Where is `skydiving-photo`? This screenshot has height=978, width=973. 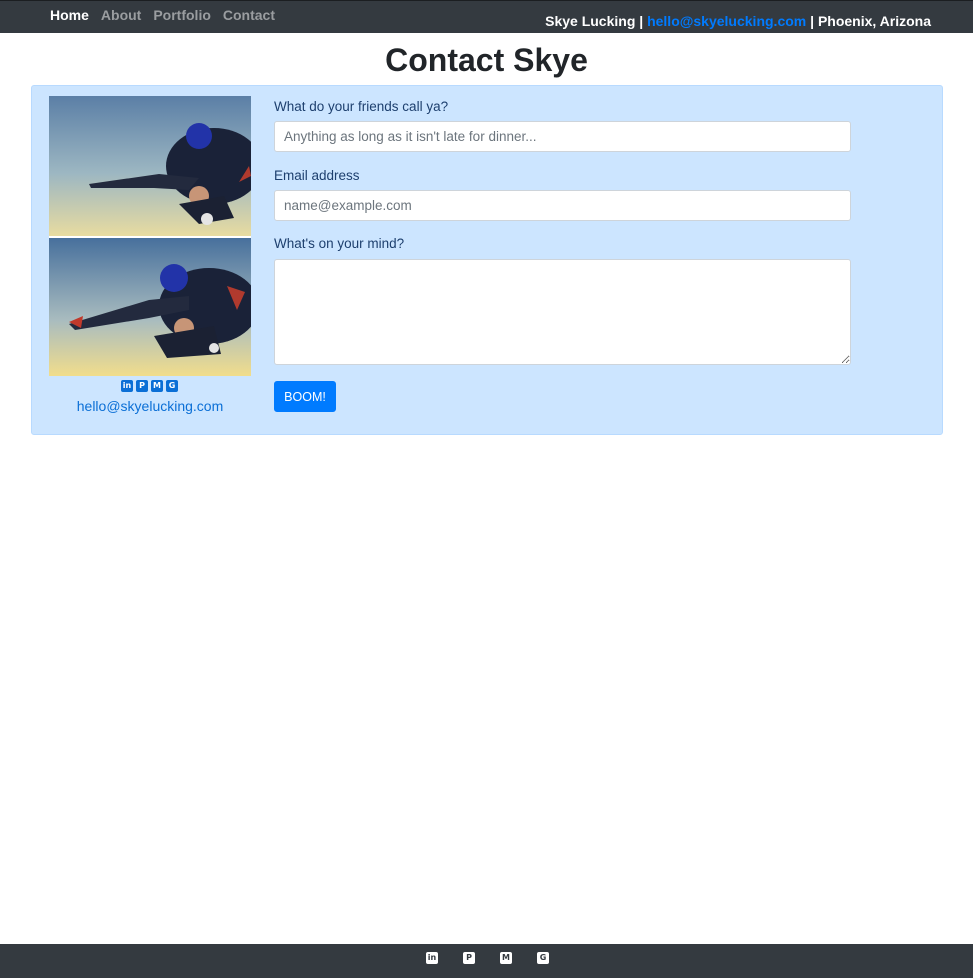
skydiving-photo is located at coordinates (150, 236).